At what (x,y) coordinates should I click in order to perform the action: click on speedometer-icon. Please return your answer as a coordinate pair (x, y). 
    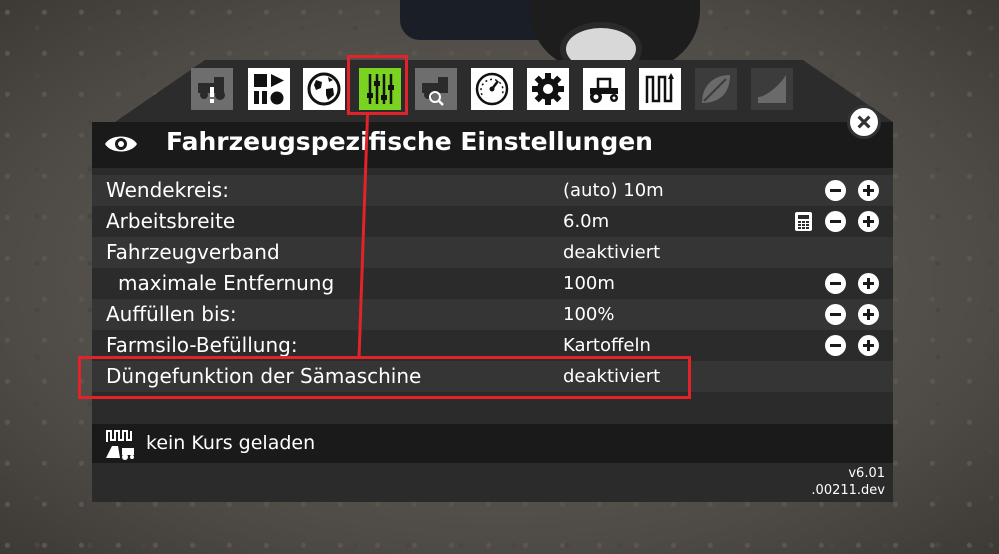
    Looking at the image, I should click on (492, 89).